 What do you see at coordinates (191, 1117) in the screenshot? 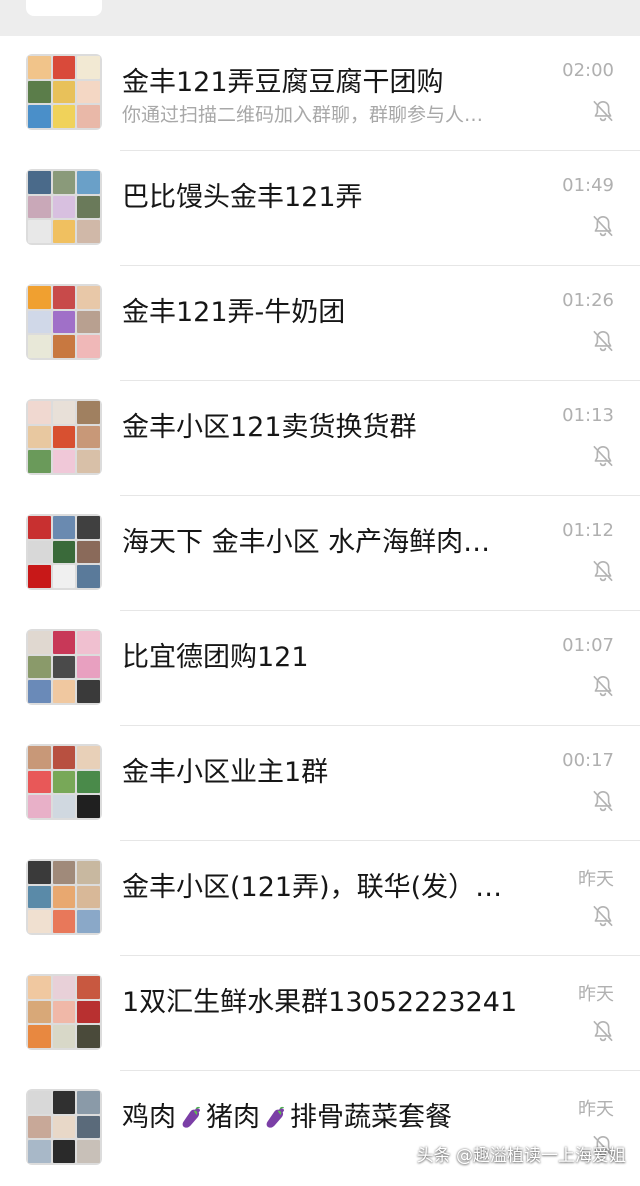
I see `eggplant-icon` at bounding box center [191, 1117].